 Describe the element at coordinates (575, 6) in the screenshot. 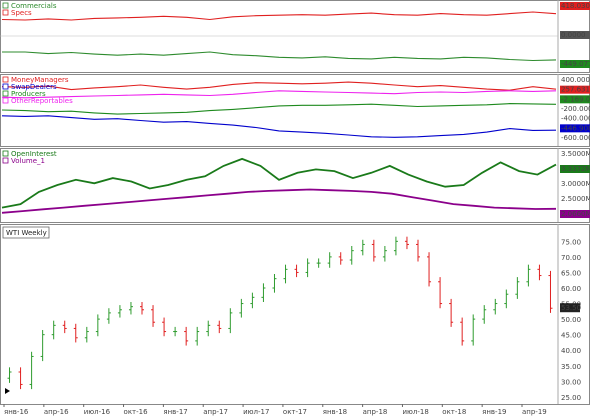

I see `axis-value-label: 418.0300` at that location.